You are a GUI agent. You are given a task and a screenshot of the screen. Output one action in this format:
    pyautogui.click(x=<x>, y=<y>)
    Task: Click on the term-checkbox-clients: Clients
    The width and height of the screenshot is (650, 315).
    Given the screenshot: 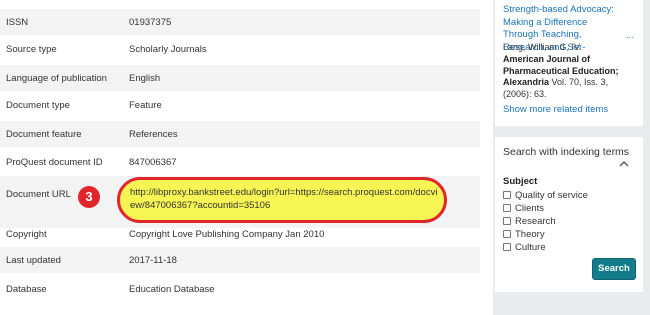 What is the action you would take?
    pyautogui.click(x=523, y=208)
    